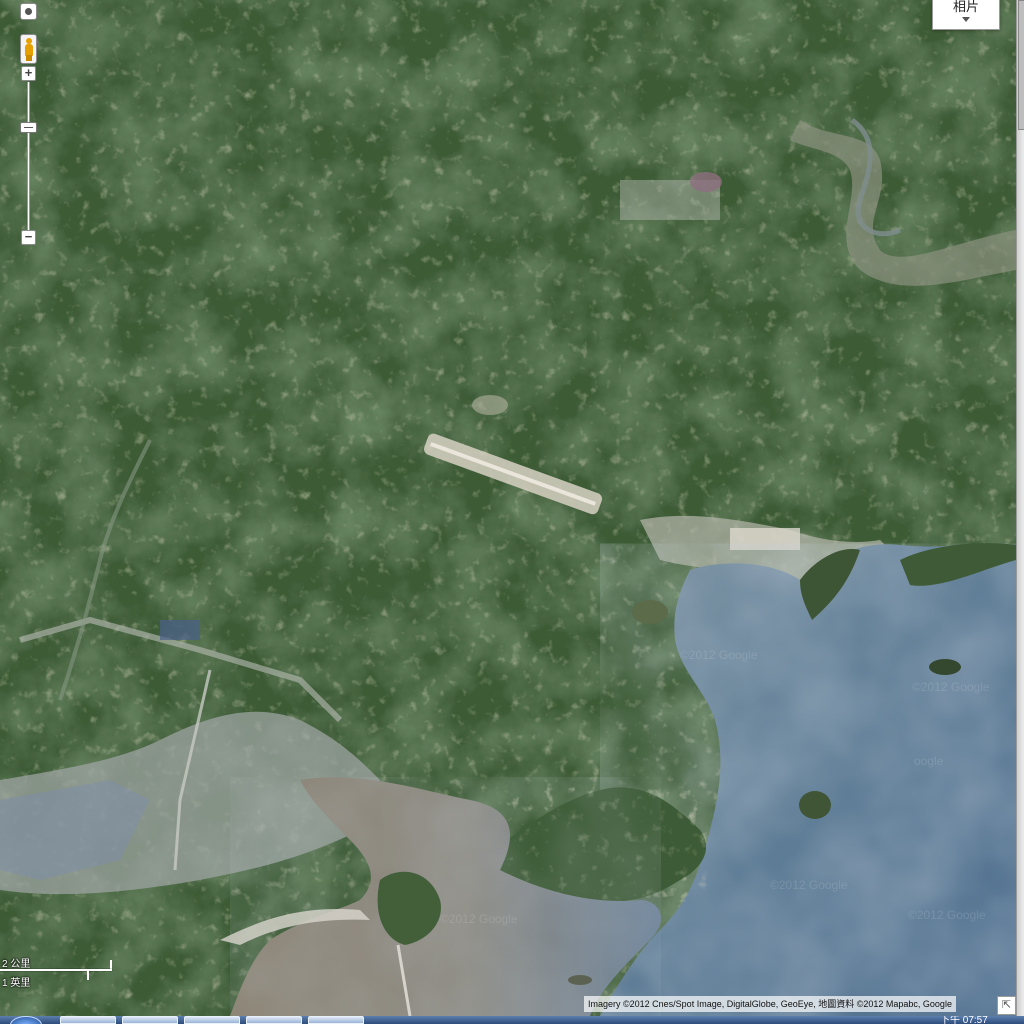  I want to click on vertical-scrollbar, so click(1020, 508).